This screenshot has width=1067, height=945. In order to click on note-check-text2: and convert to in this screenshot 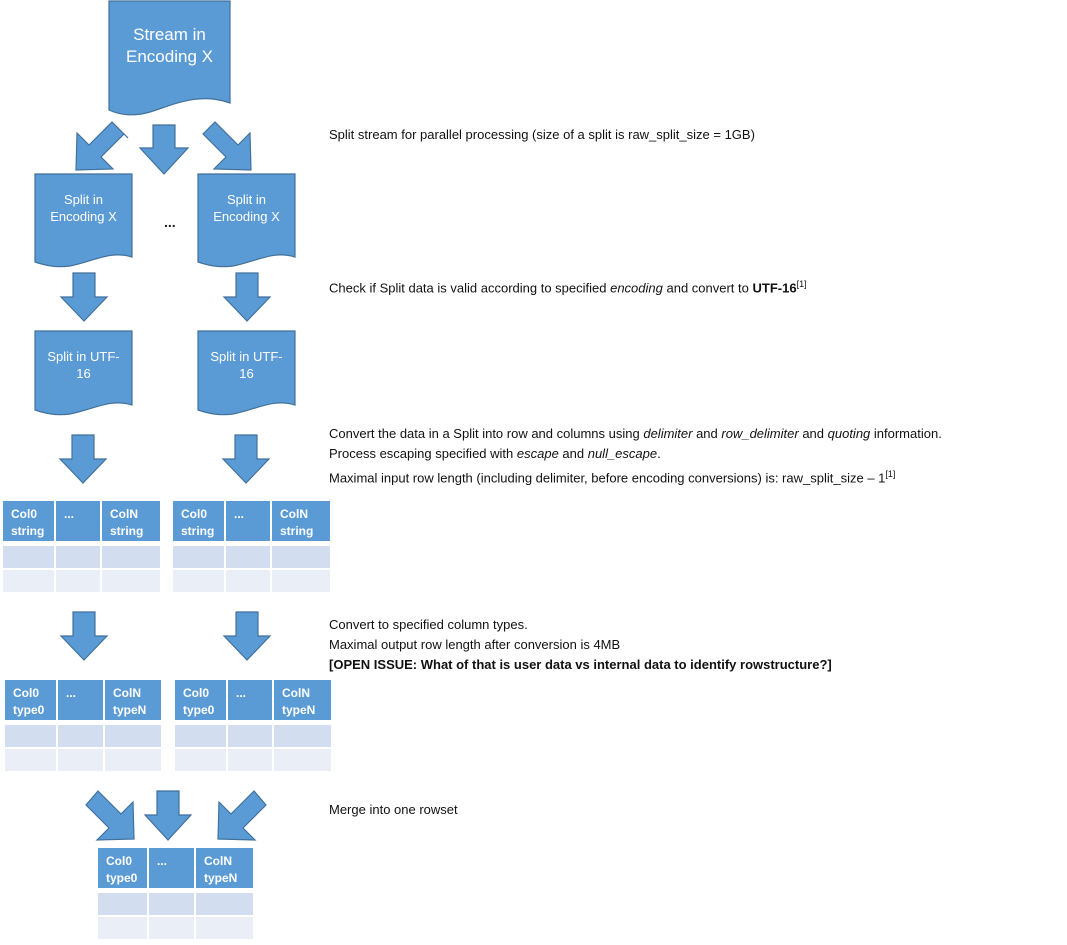, I will do `click(707, 288)`.